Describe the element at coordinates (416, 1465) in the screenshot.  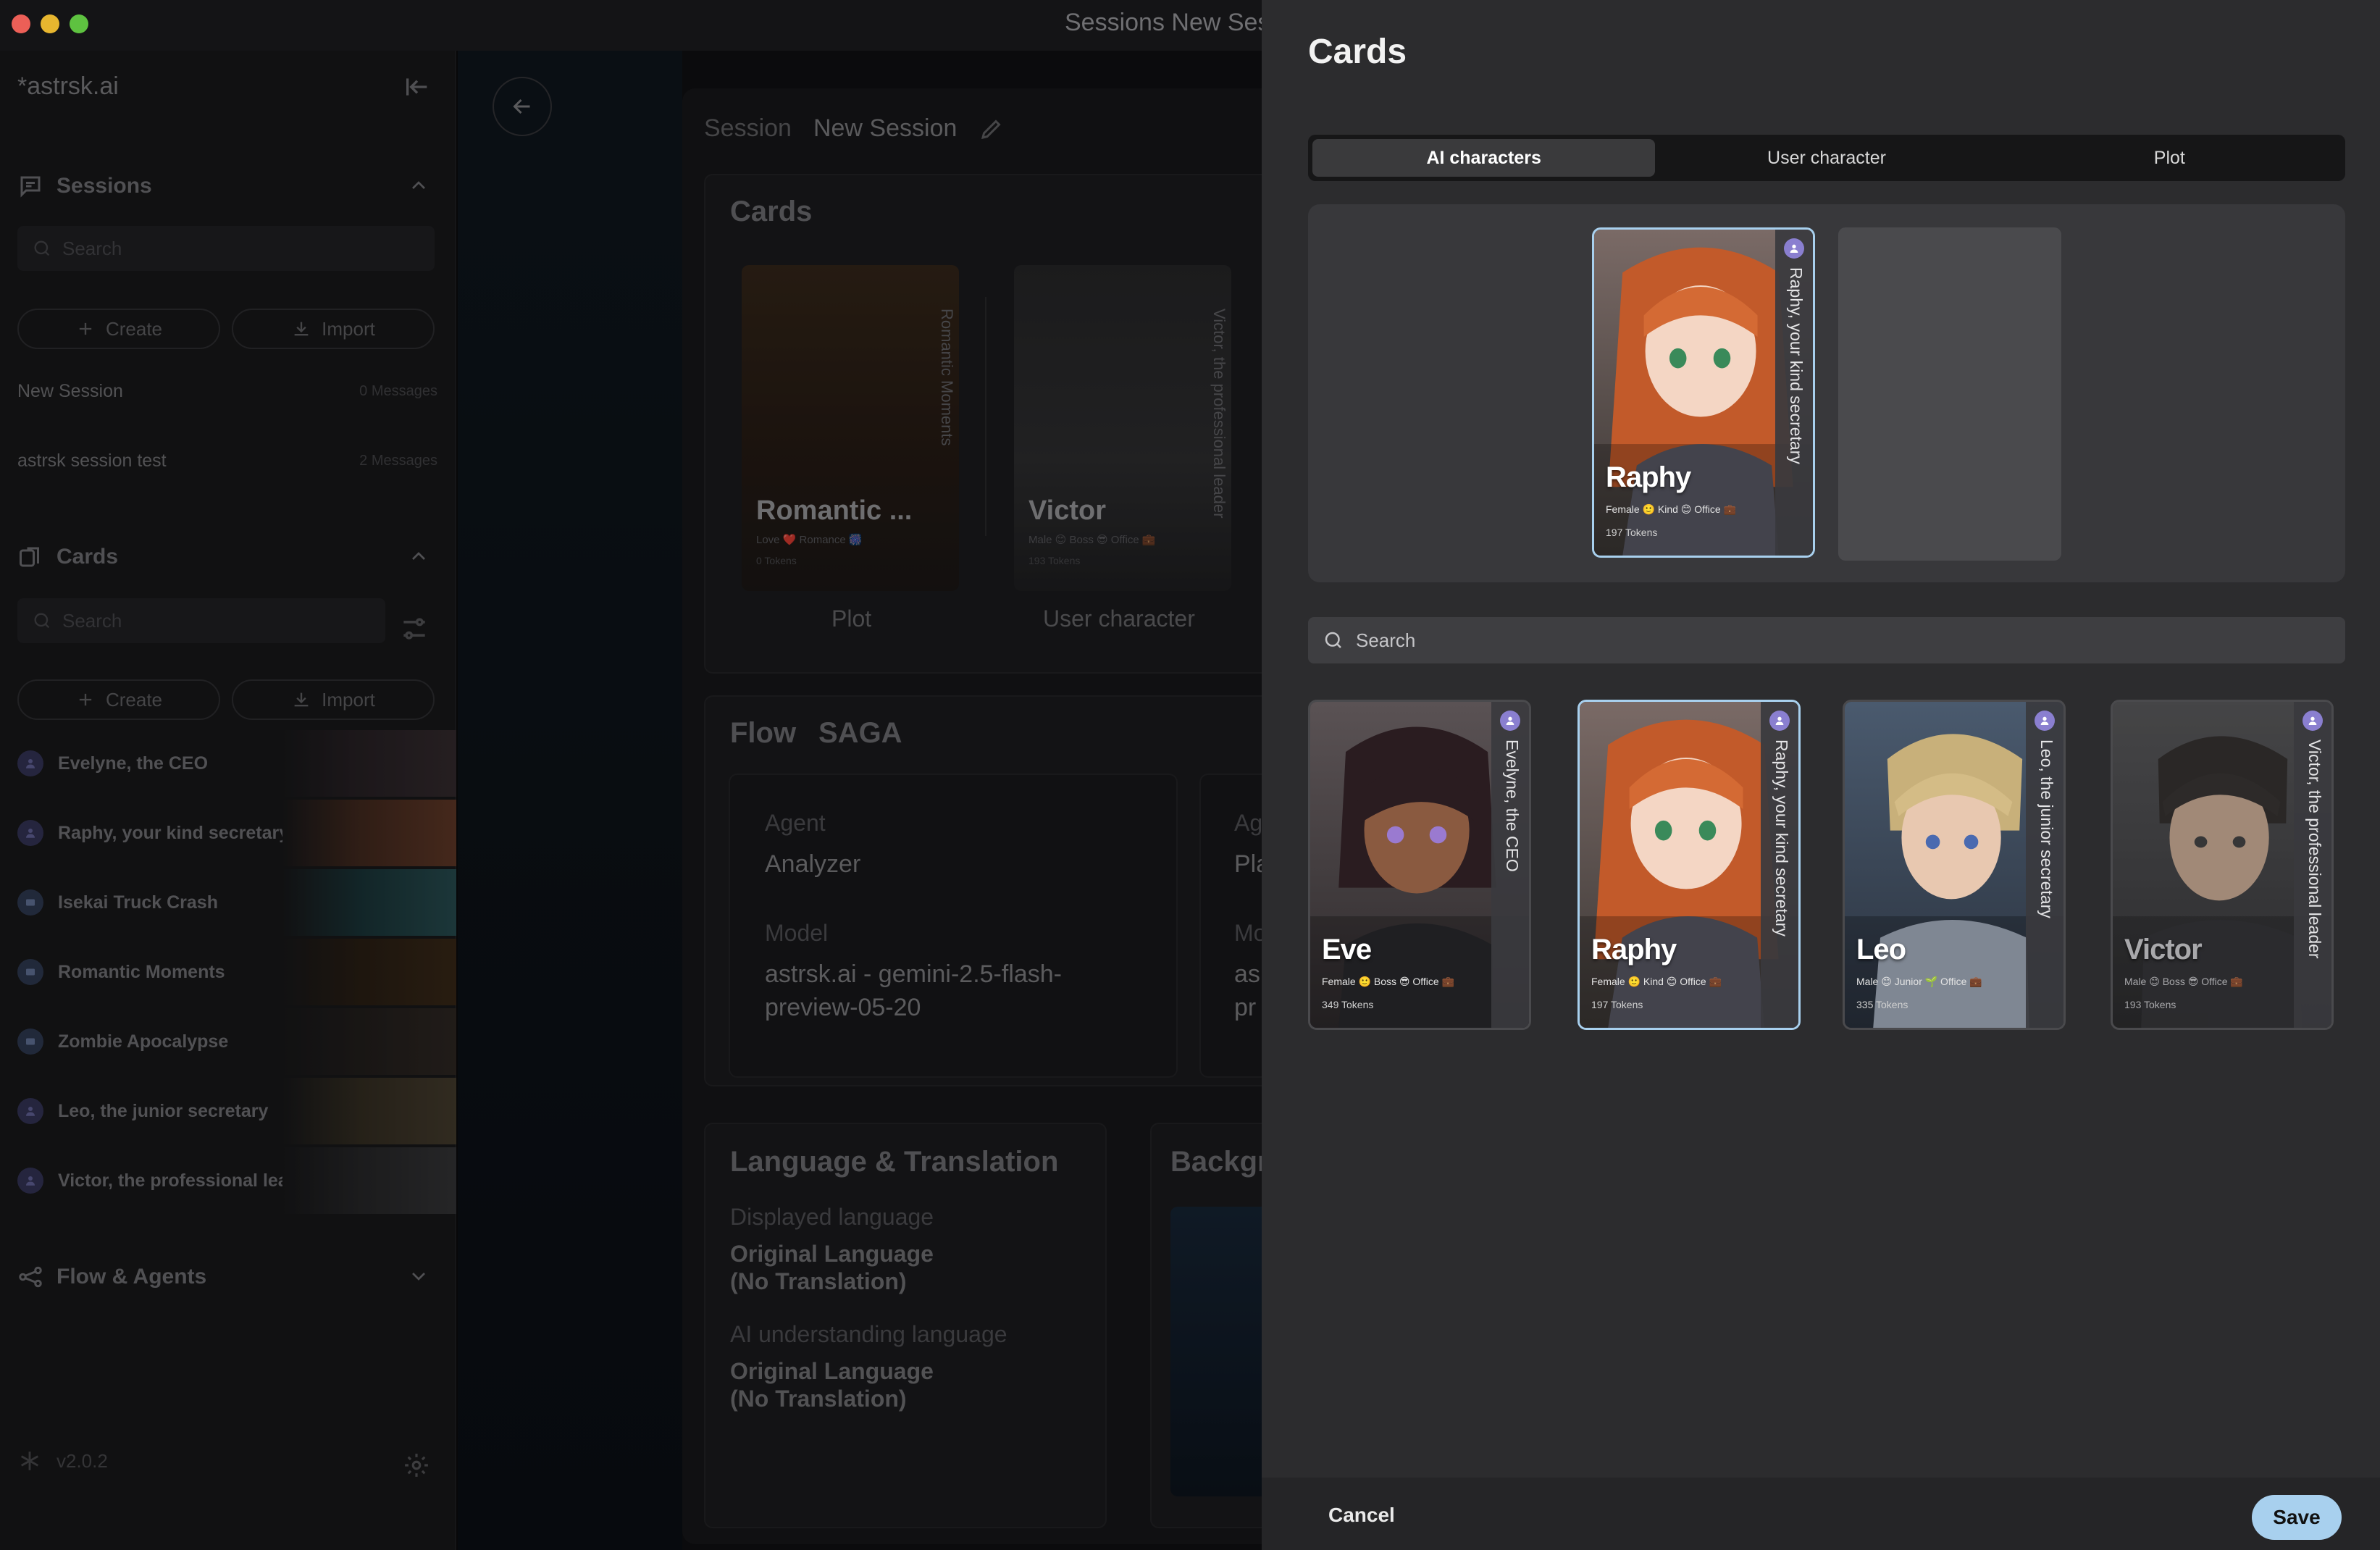
I see `gear-icon` at that location.